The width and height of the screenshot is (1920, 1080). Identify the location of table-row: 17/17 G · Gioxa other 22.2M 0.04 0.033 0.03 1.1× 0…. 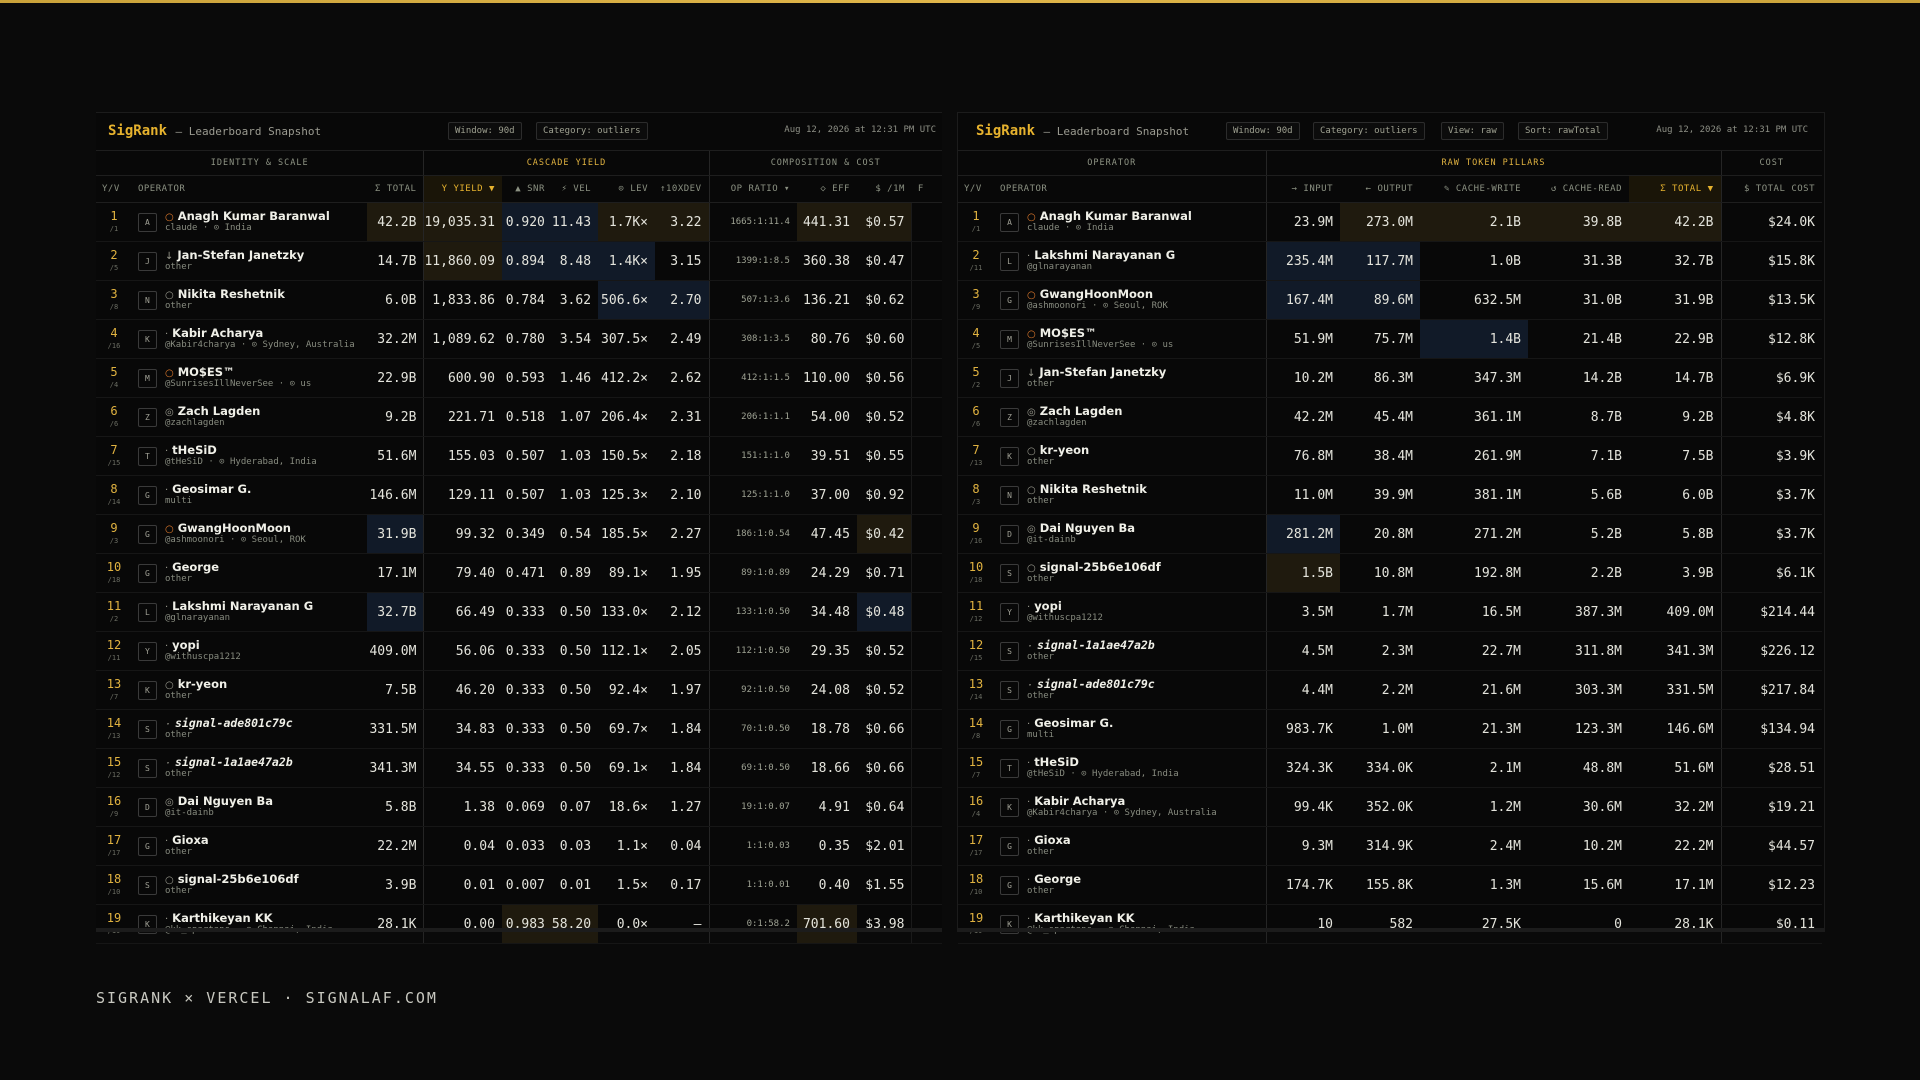
(519, 846).